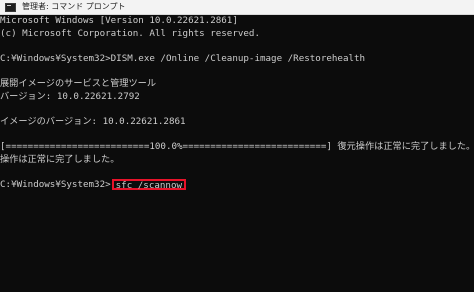 The width and height of the screenshot is (474, 292). What do you see at coordinates (74, 6) in the screenshot?
I see `window-title: 管理者: コマンド プロンプト` at bounding box center [74, 6].